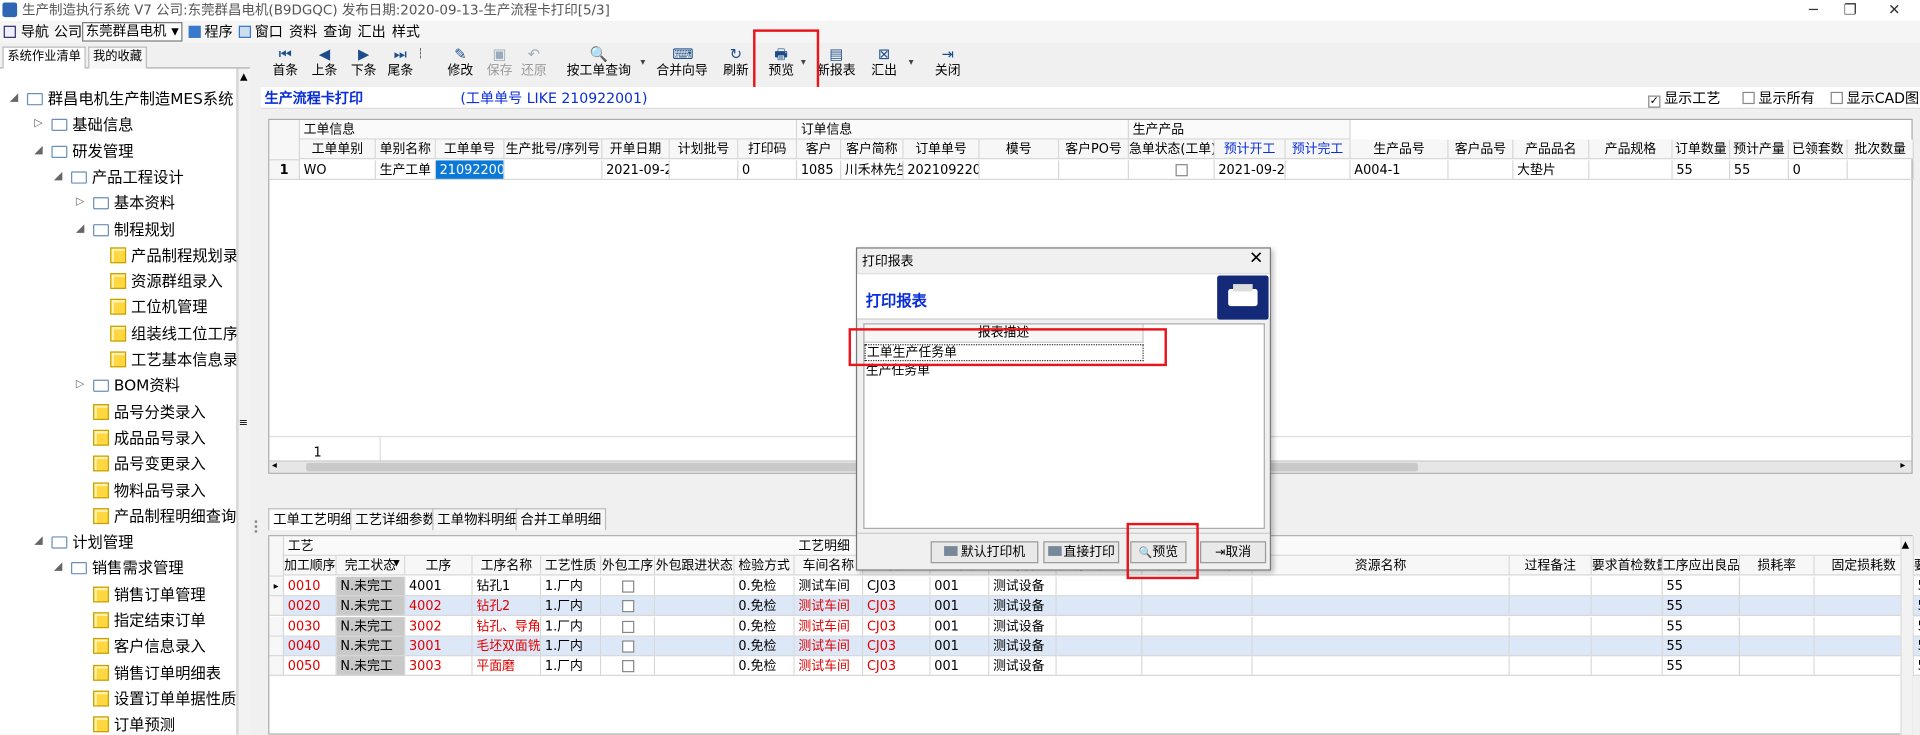 The width and height of the screenshot is (1920, 735). I want to click on menu-program: 程序, so click(218, 32).